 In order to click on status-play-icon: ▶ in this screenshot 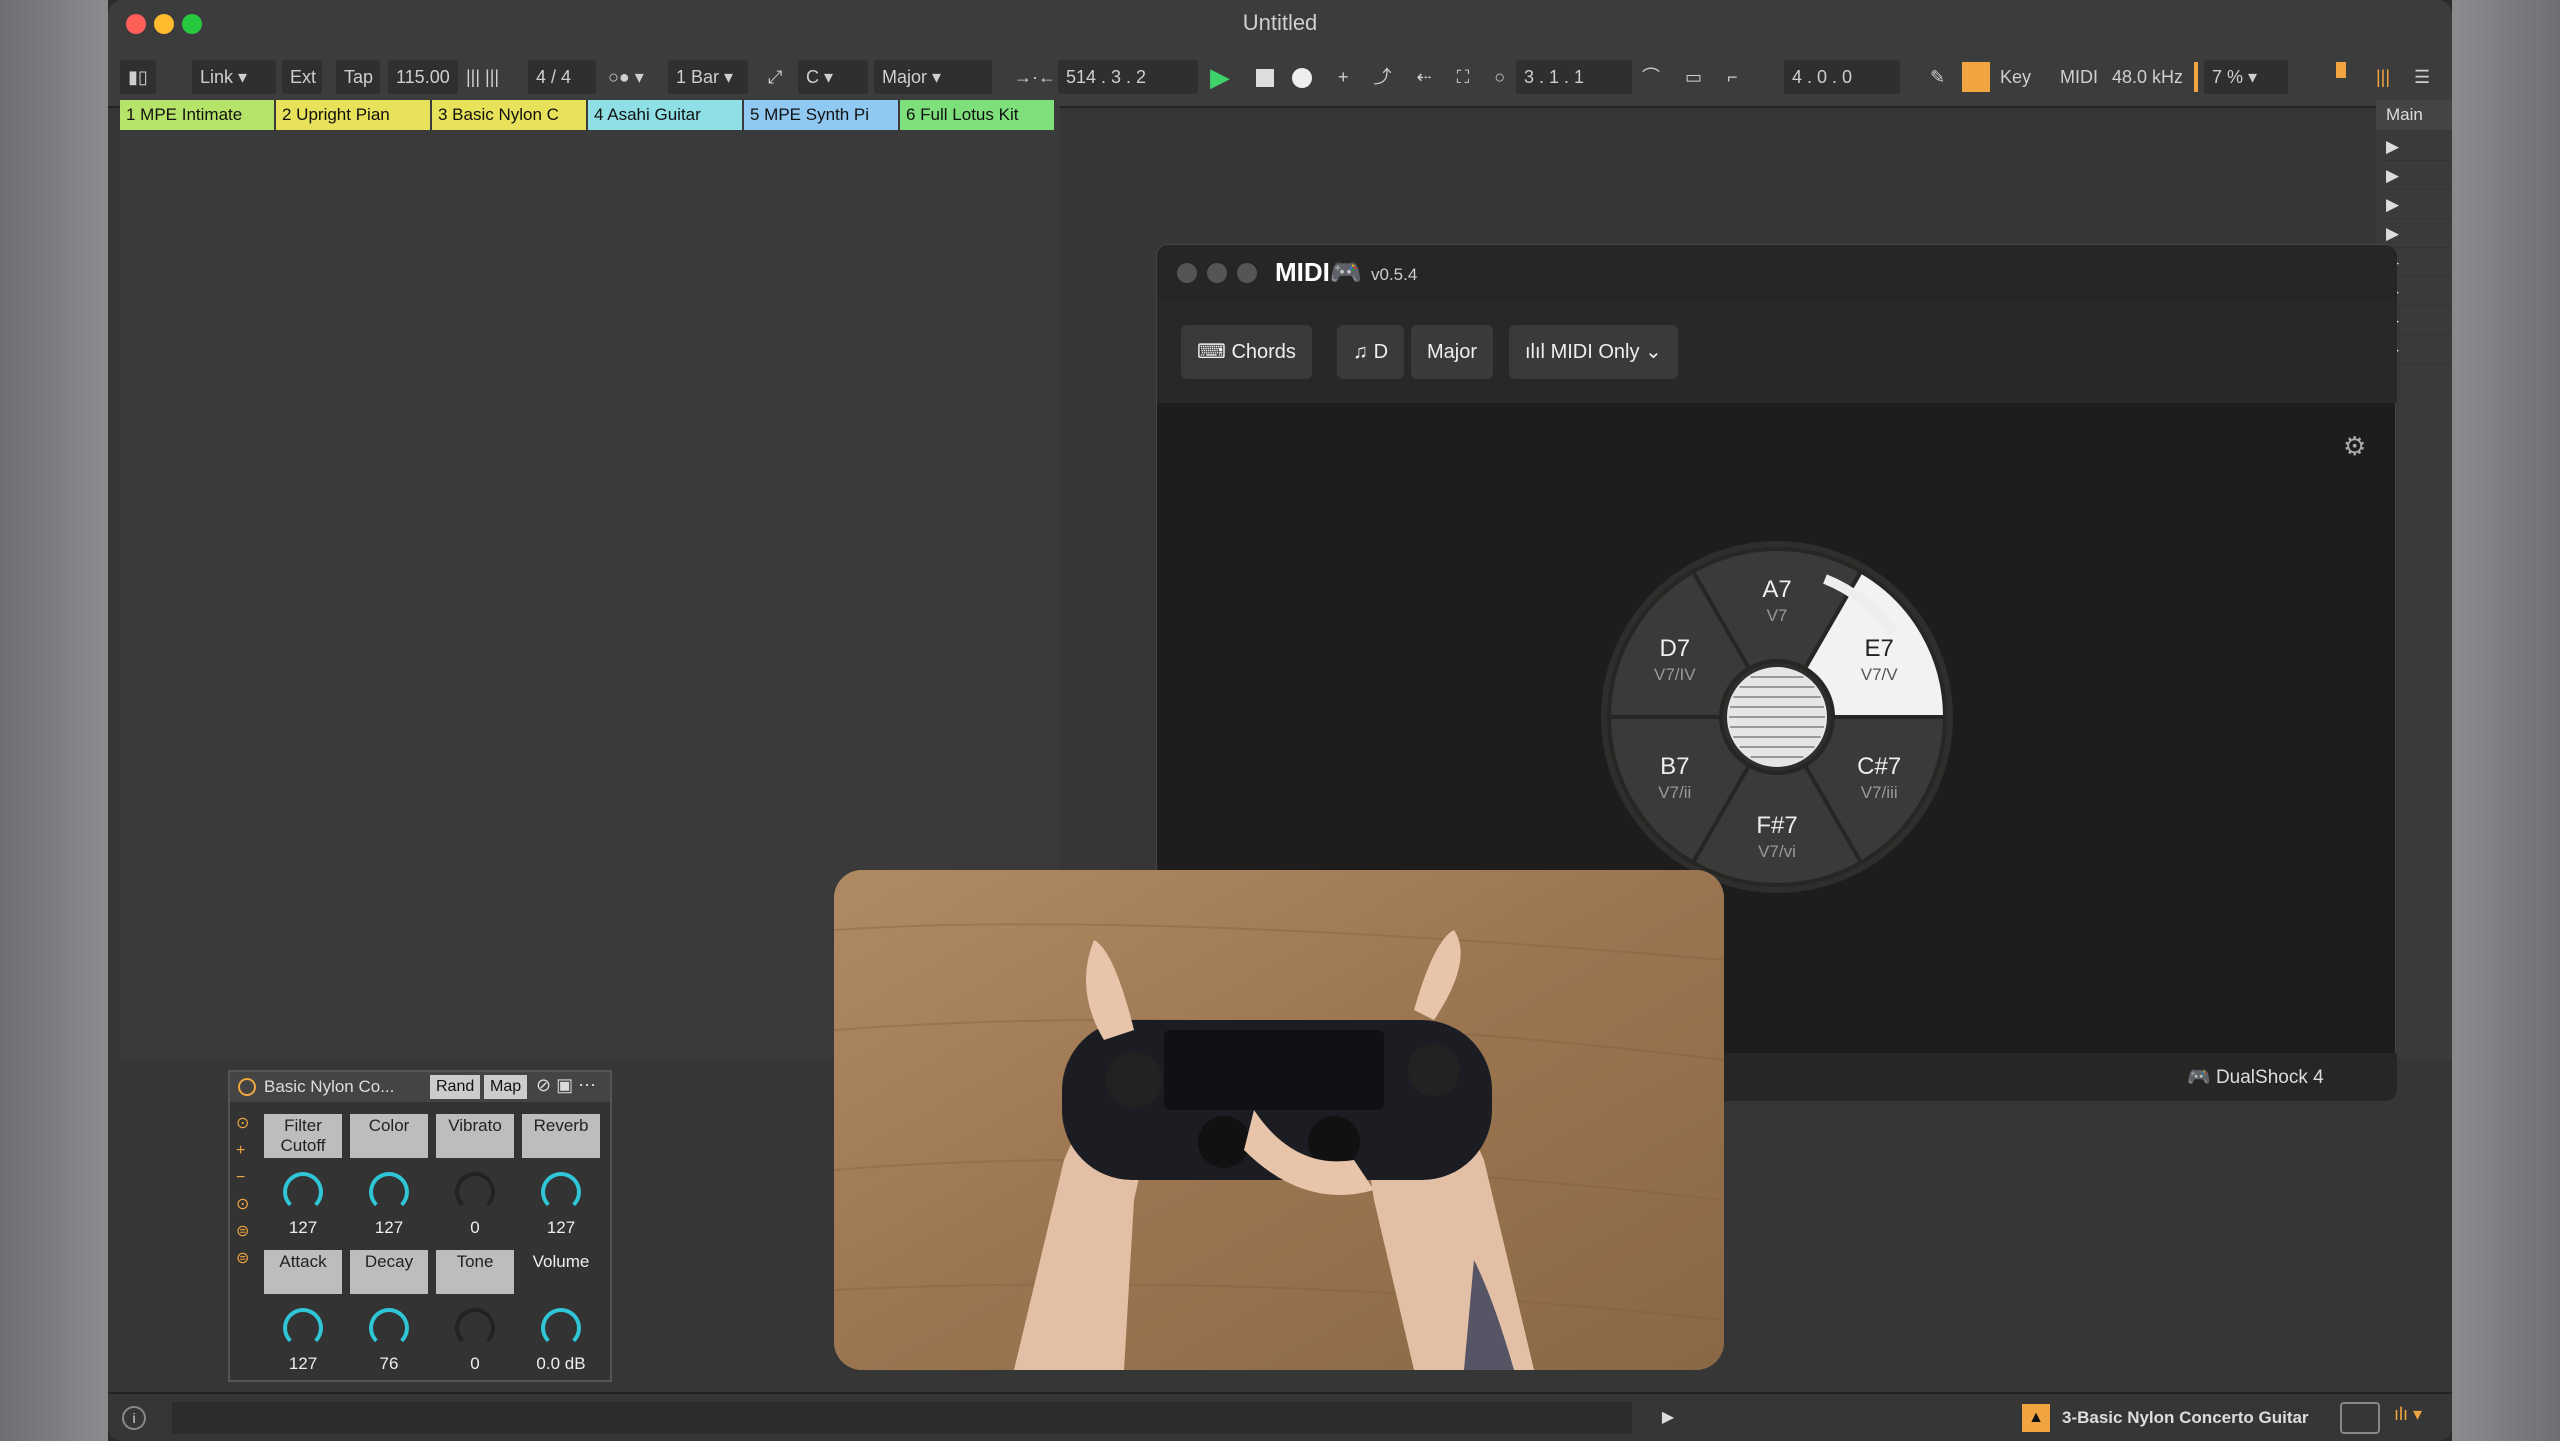, I will do `click(1668, 1418)`.